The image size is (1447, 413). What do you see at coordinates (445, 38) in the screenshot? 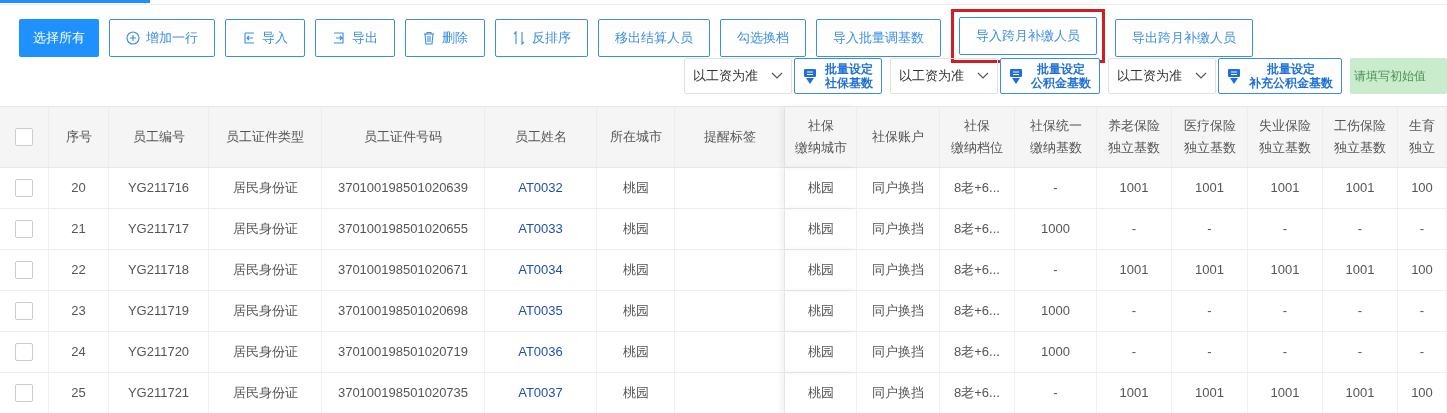
I see `toolbar-button: 删除` at bounding box center [445, 38].